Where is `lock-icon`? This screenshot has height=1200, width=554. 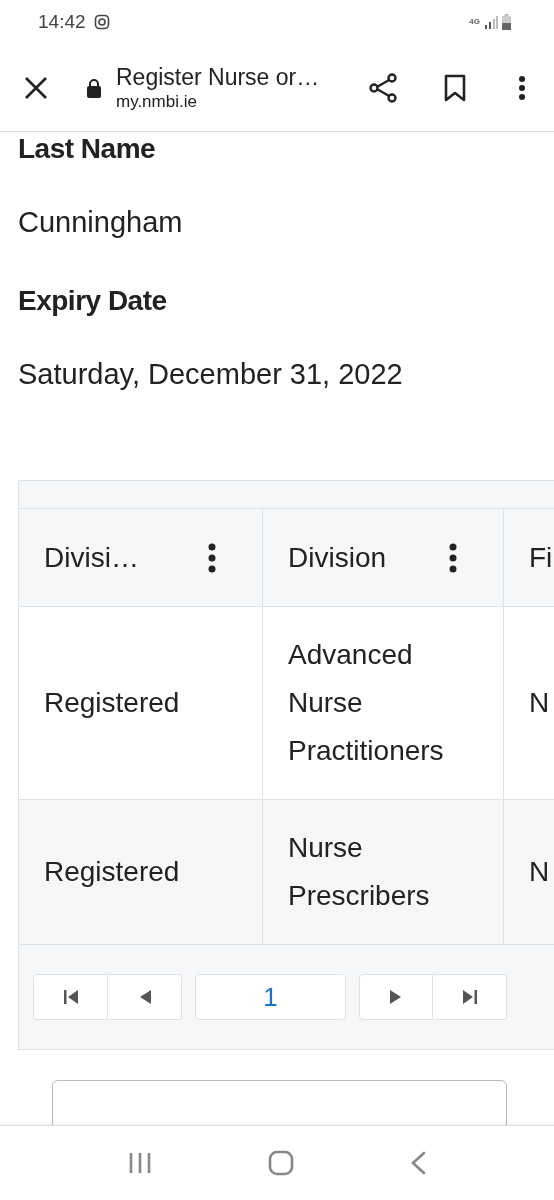 lock-icon is located at coordinates (94, 87).